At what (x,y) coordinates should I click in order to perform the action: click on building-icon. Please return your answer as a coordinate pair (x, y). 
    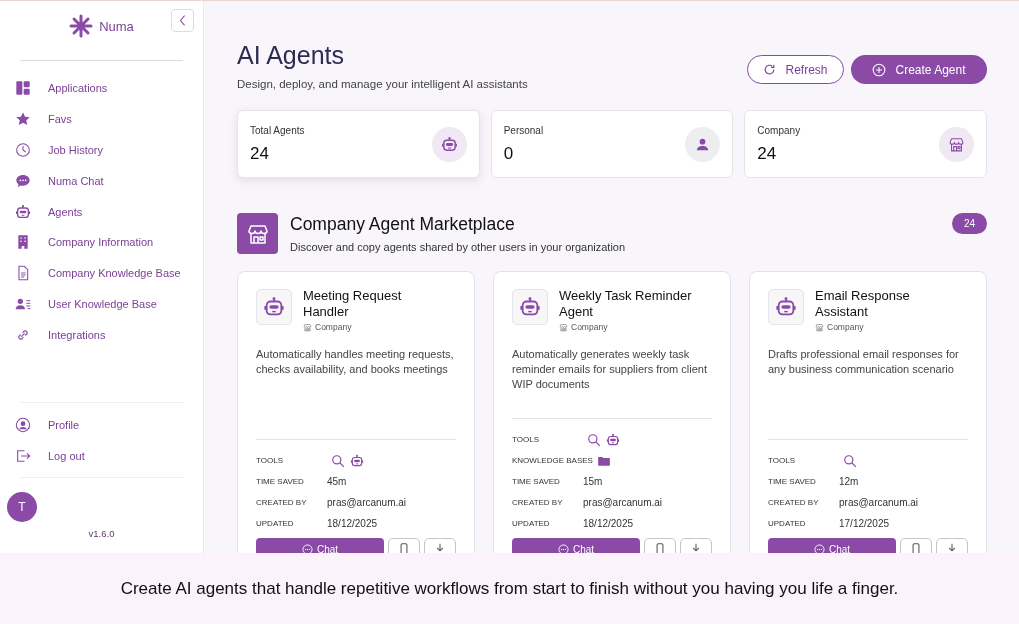
    Looking at the image, I should click on (23, 242).